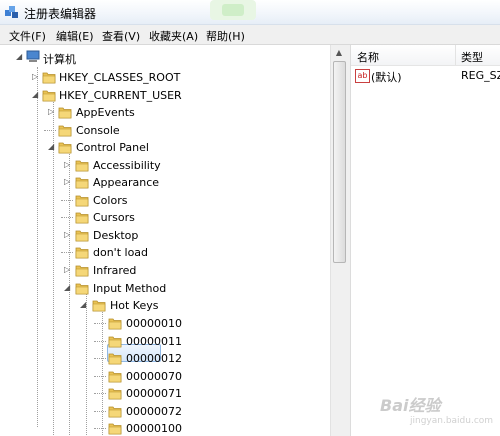 The height and width of the screenshot is (436, 500). Describe the element at coordinates (225, 36) in the screenshot. I see `menu-help: 帮助(H)` at that location.